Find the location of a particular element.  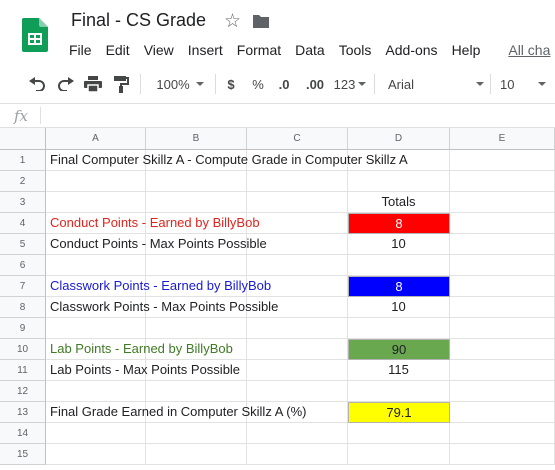

row-header-2: 2 is located at coordinates (23, 181).